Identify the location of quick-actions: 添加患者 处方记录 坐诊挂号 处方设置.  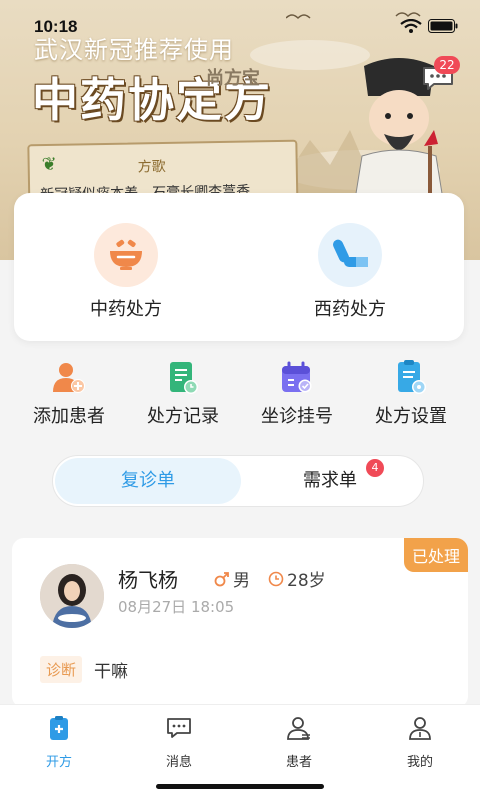
(240, 400).